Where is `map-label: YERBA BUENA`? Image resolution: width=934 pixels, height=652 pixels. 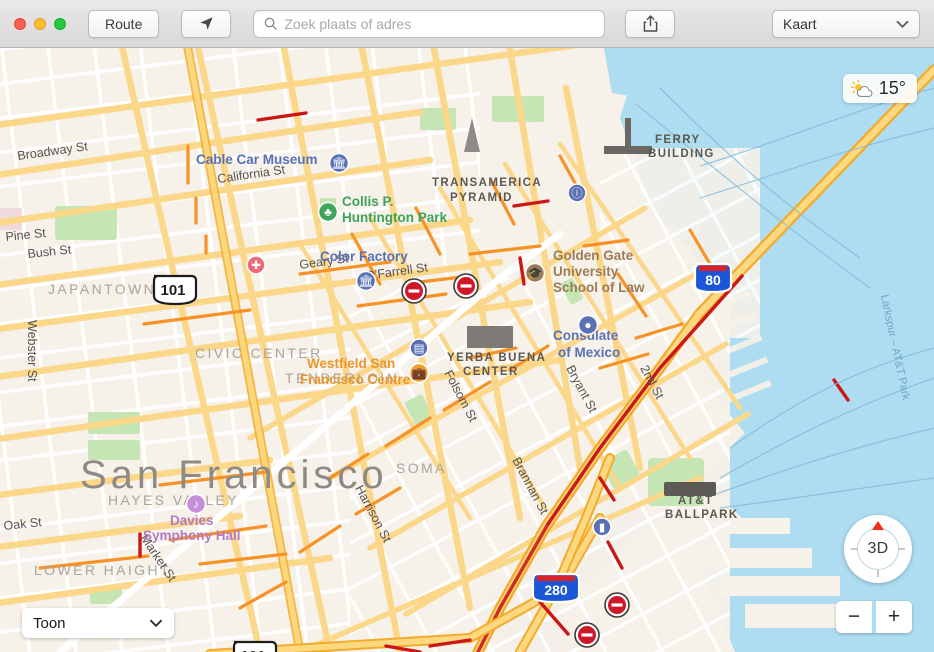
map-label: YERBA BUENA is located at coordinates (496, 358).